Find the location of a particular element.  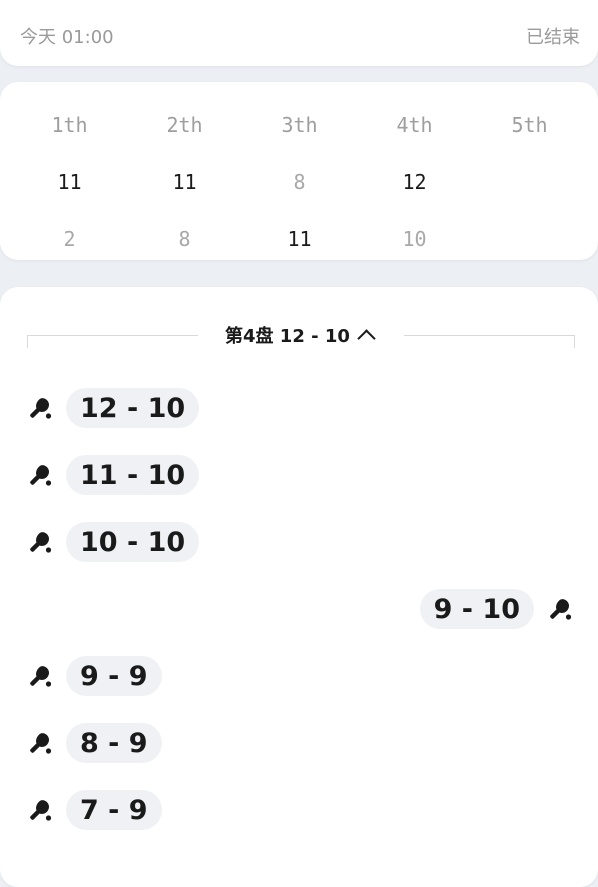

point-score: 12 - 10 is located at coordinates (133, 408).